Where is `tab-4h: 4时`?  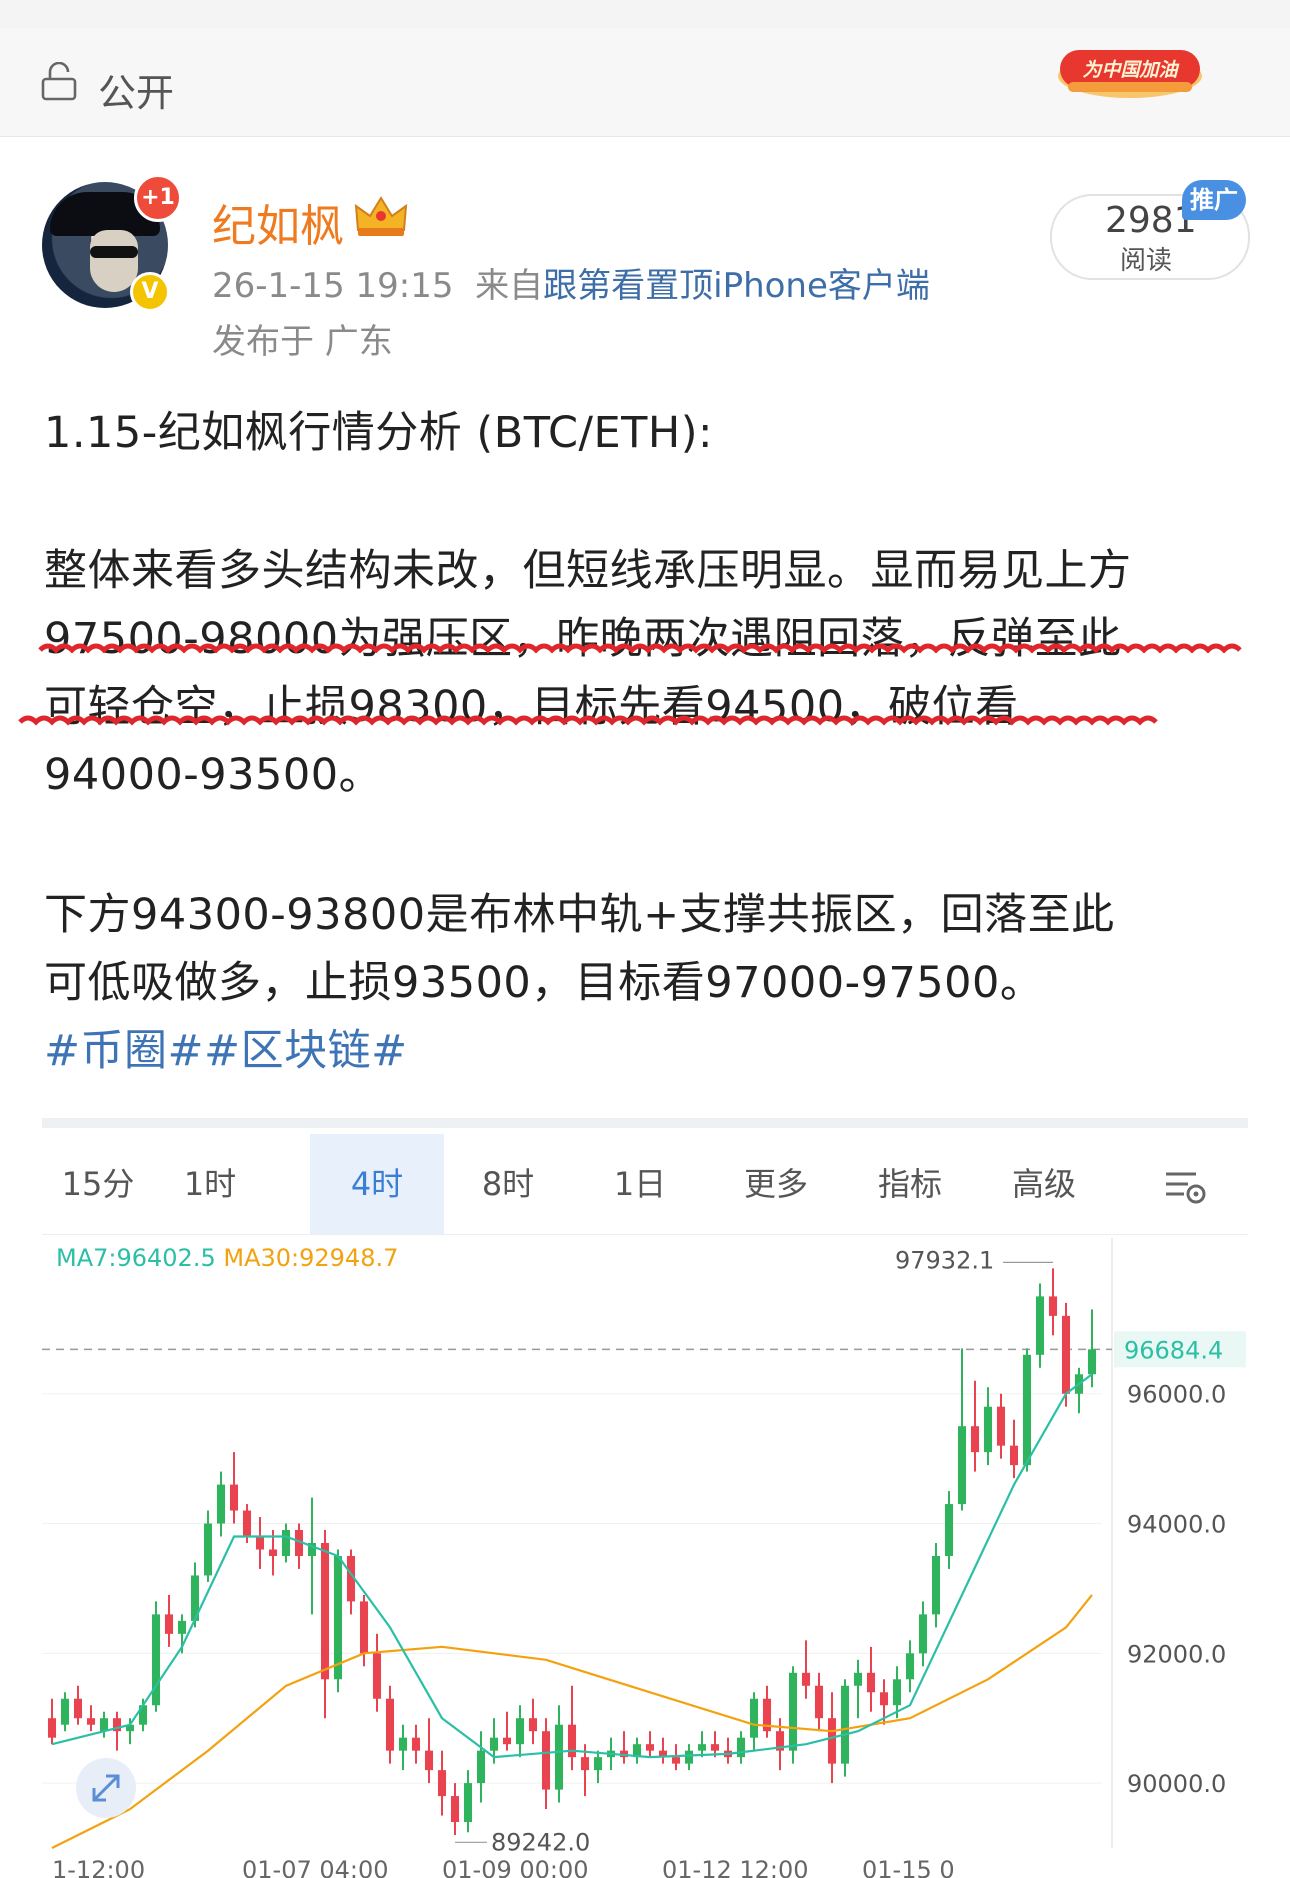 tab-4h: 4时 is located at coordinates (377, 1184).